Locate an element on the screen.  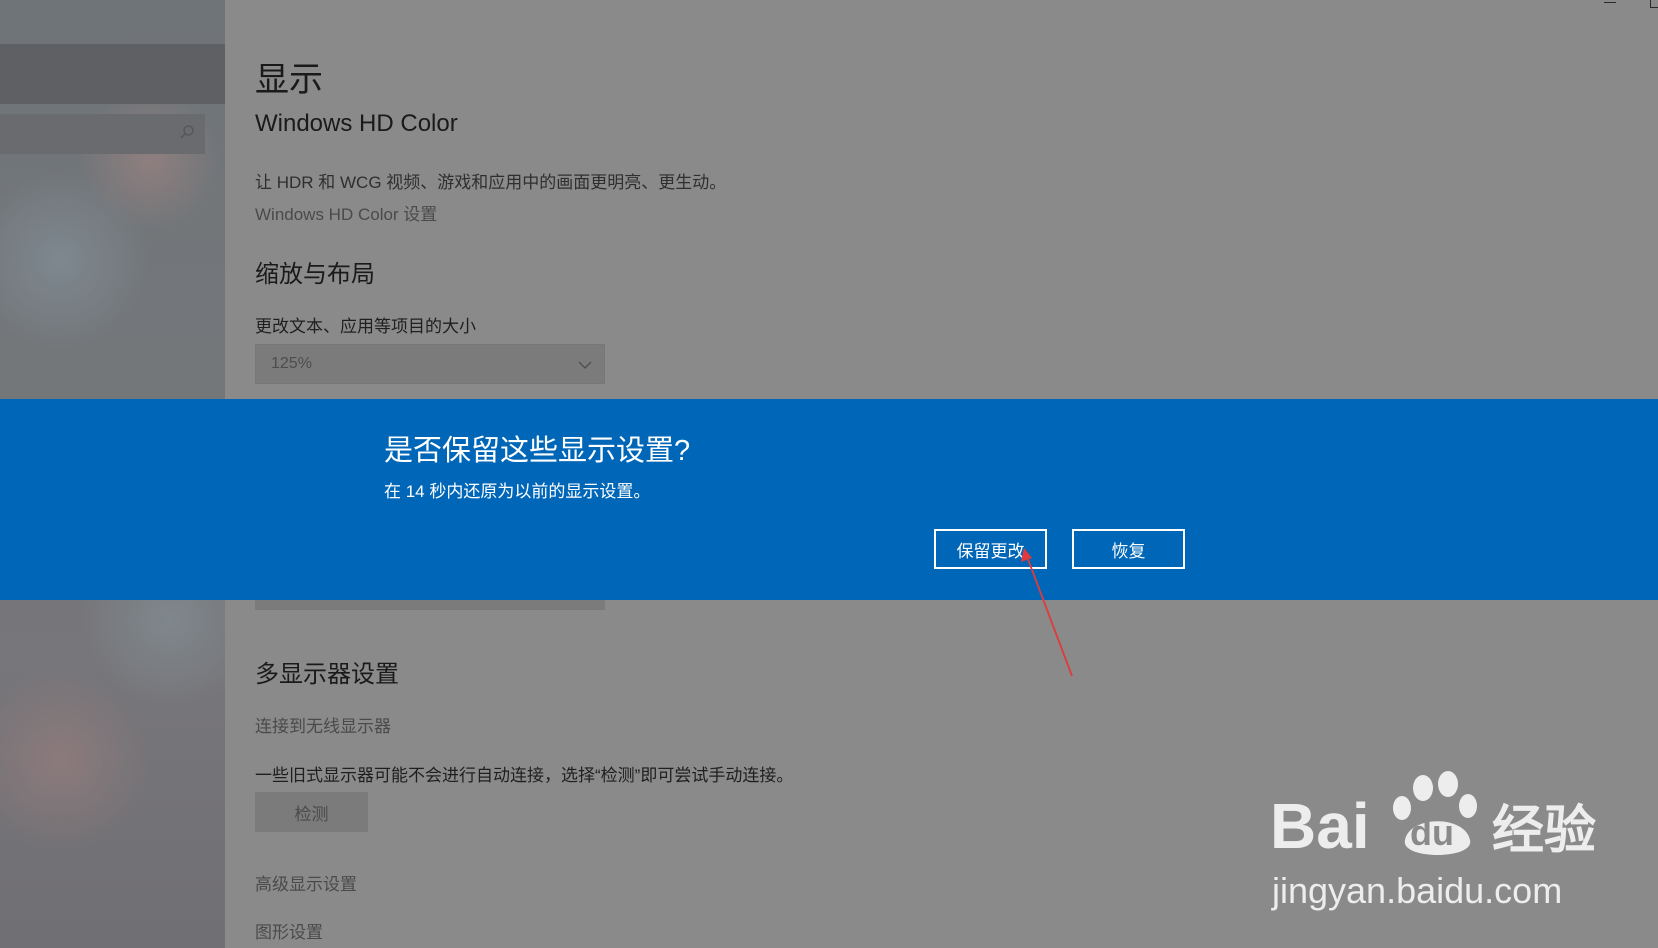
maximize-icon is located at coordinates (1654, 4).